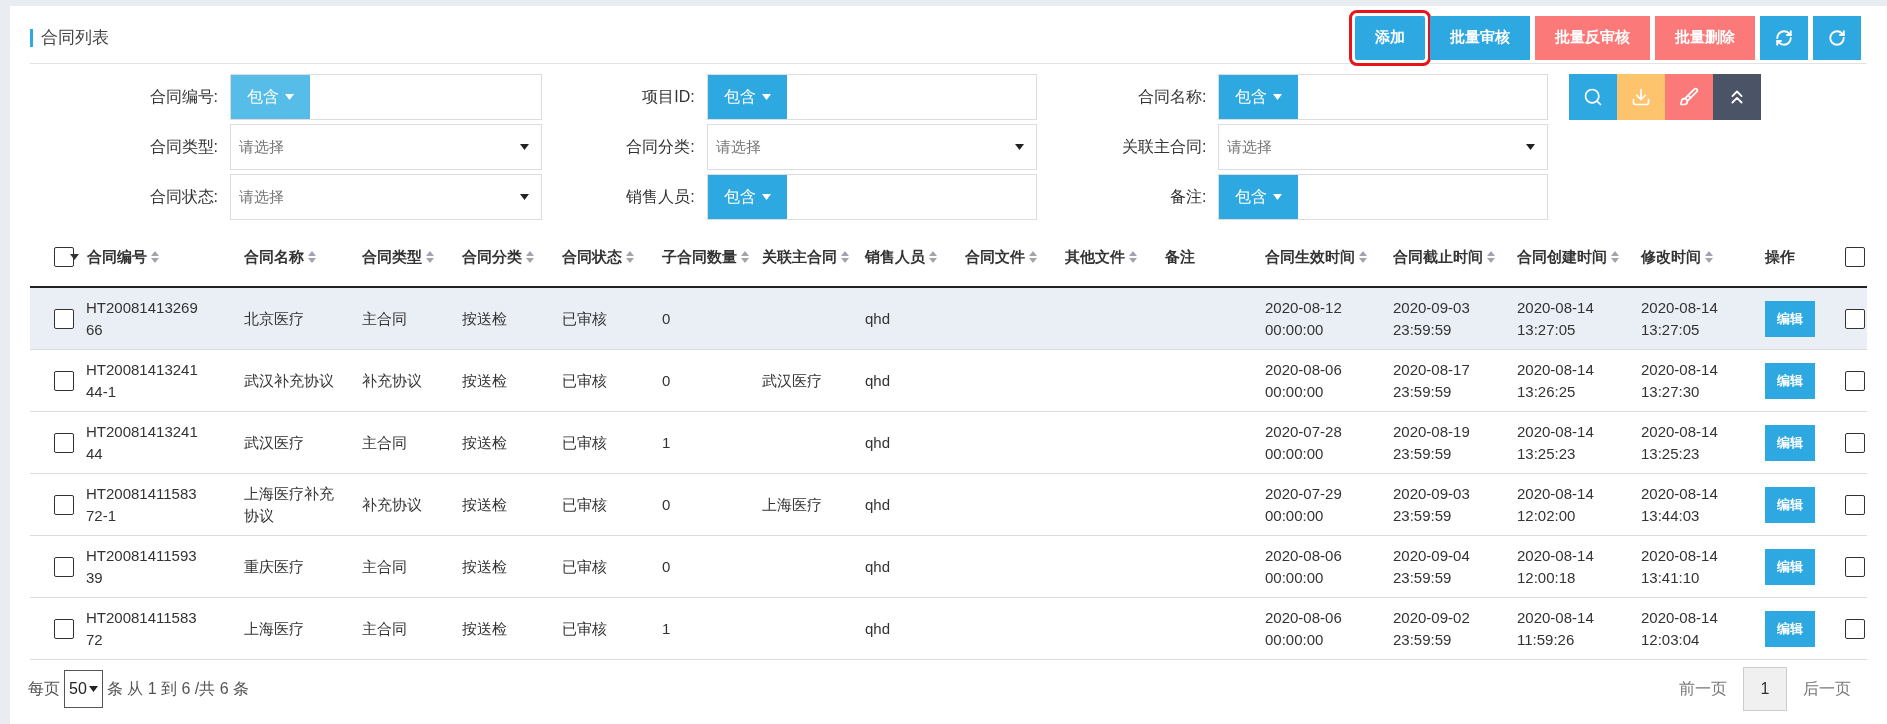 The height and width of the screenshot is (724, 1887). What do you see at coordinates (1827, 689) in the screenshot?
I see `next-page-link: 后一页` at bounding box center [1827, 689].